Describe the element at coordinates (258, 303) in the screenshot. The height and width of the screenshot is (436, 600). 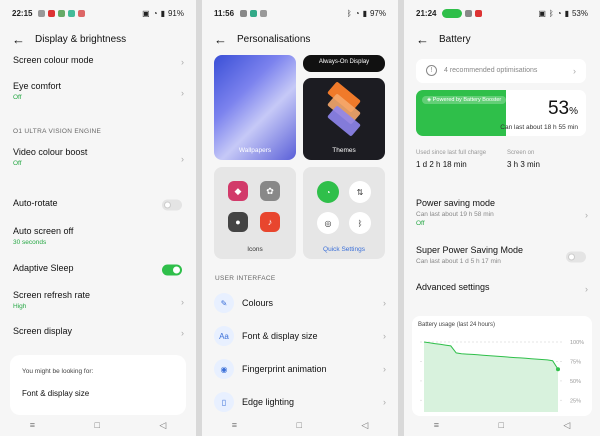
I see `row-label: Colours` at that location.